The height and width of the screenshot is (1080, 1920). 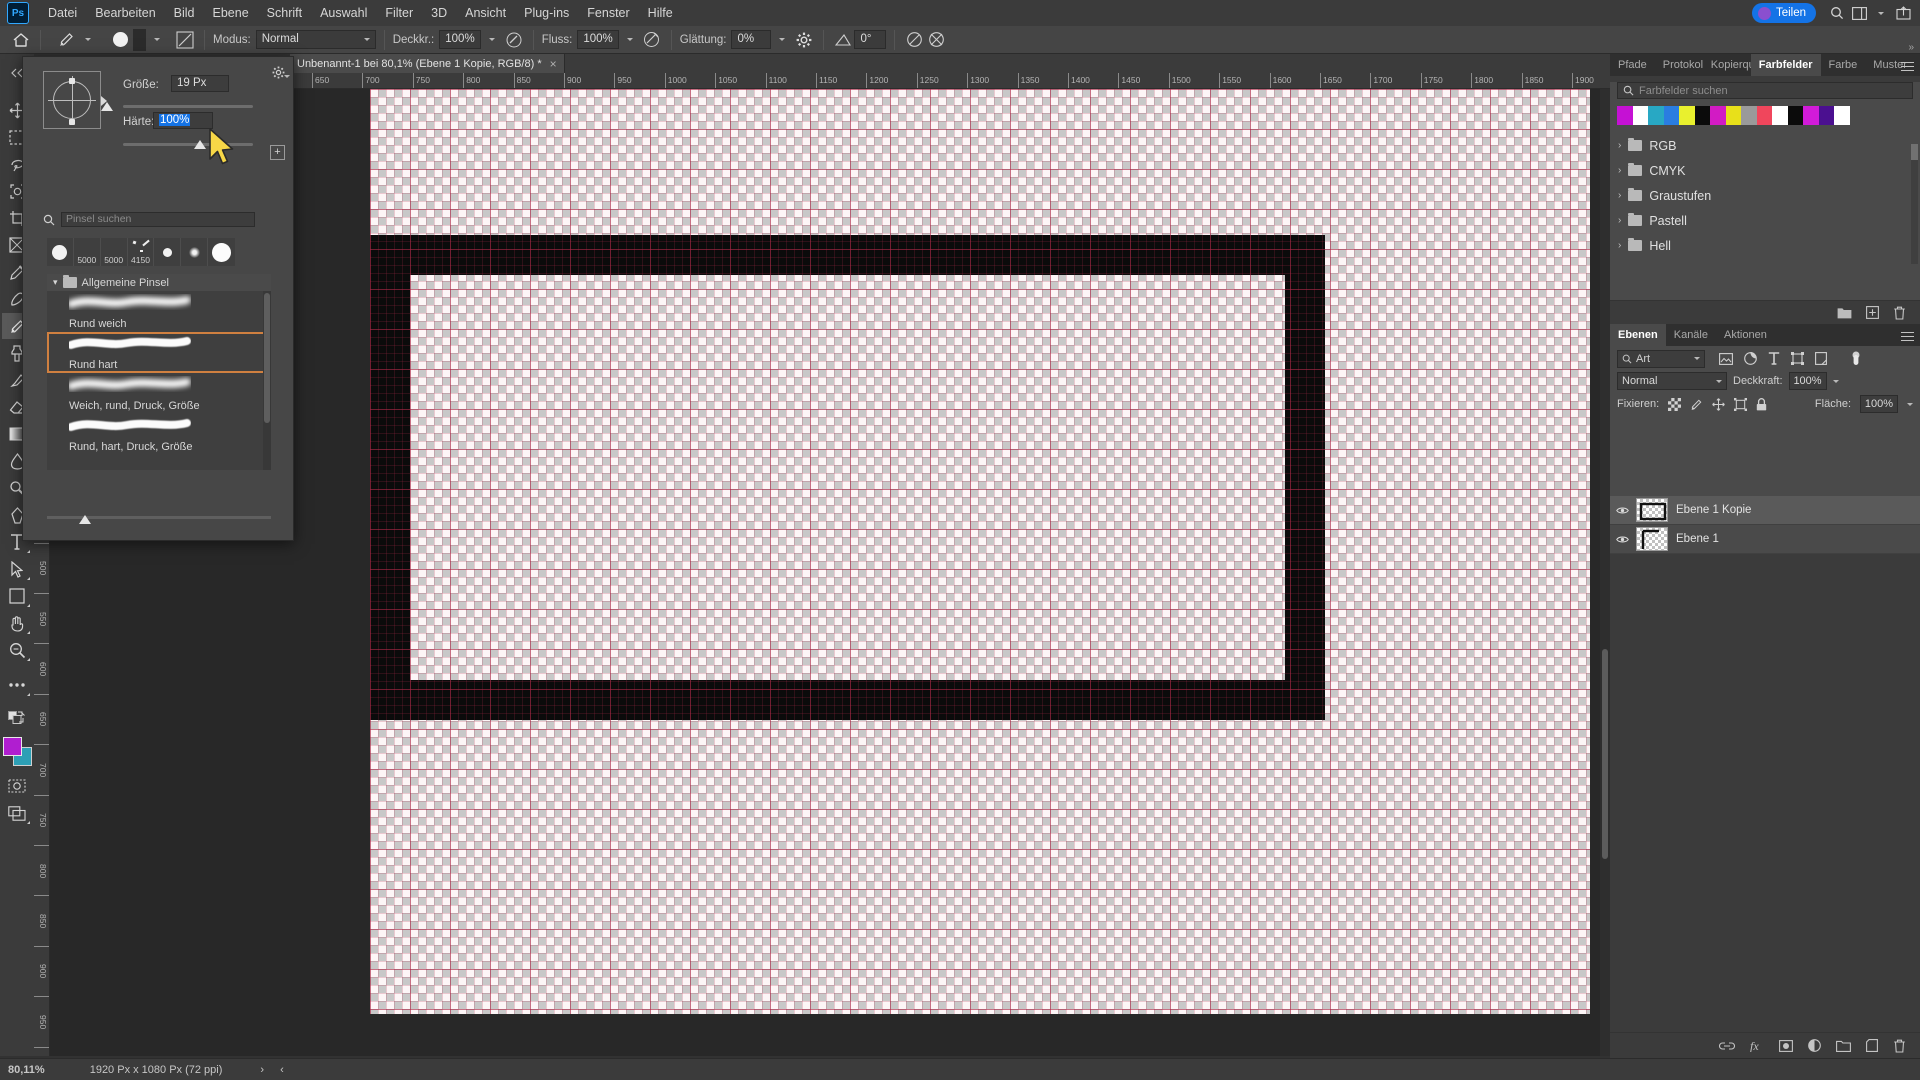 What do you see at coordinates (1765, 510) in the screenshot?
I see `layer-row: Ebene 1 Kopie` at bounding box center [1765, 510].